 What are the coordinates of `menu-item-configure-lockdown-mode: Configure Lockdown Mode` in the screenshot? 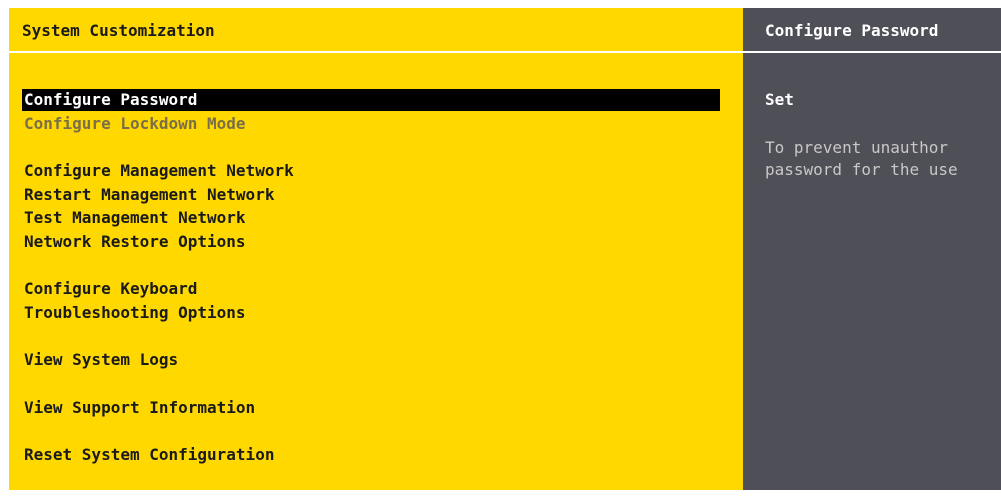 It's located at (371, 124).